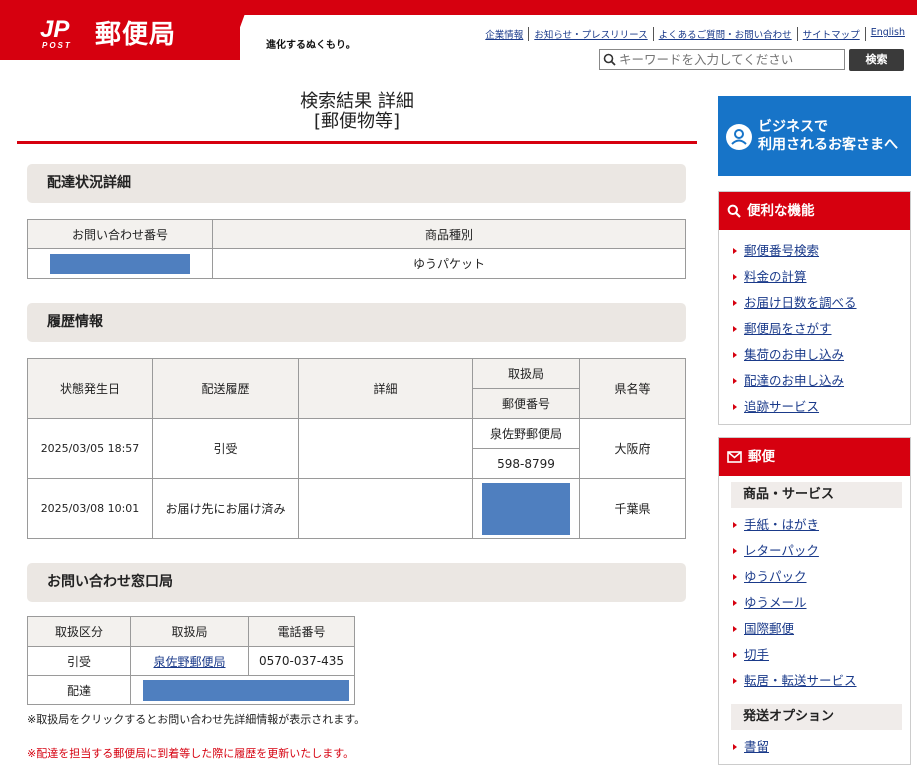 The height and width of the screenshot is (767, 917). I want to click on shipping-options-subhead: 発送オプション, so click(816, 717).